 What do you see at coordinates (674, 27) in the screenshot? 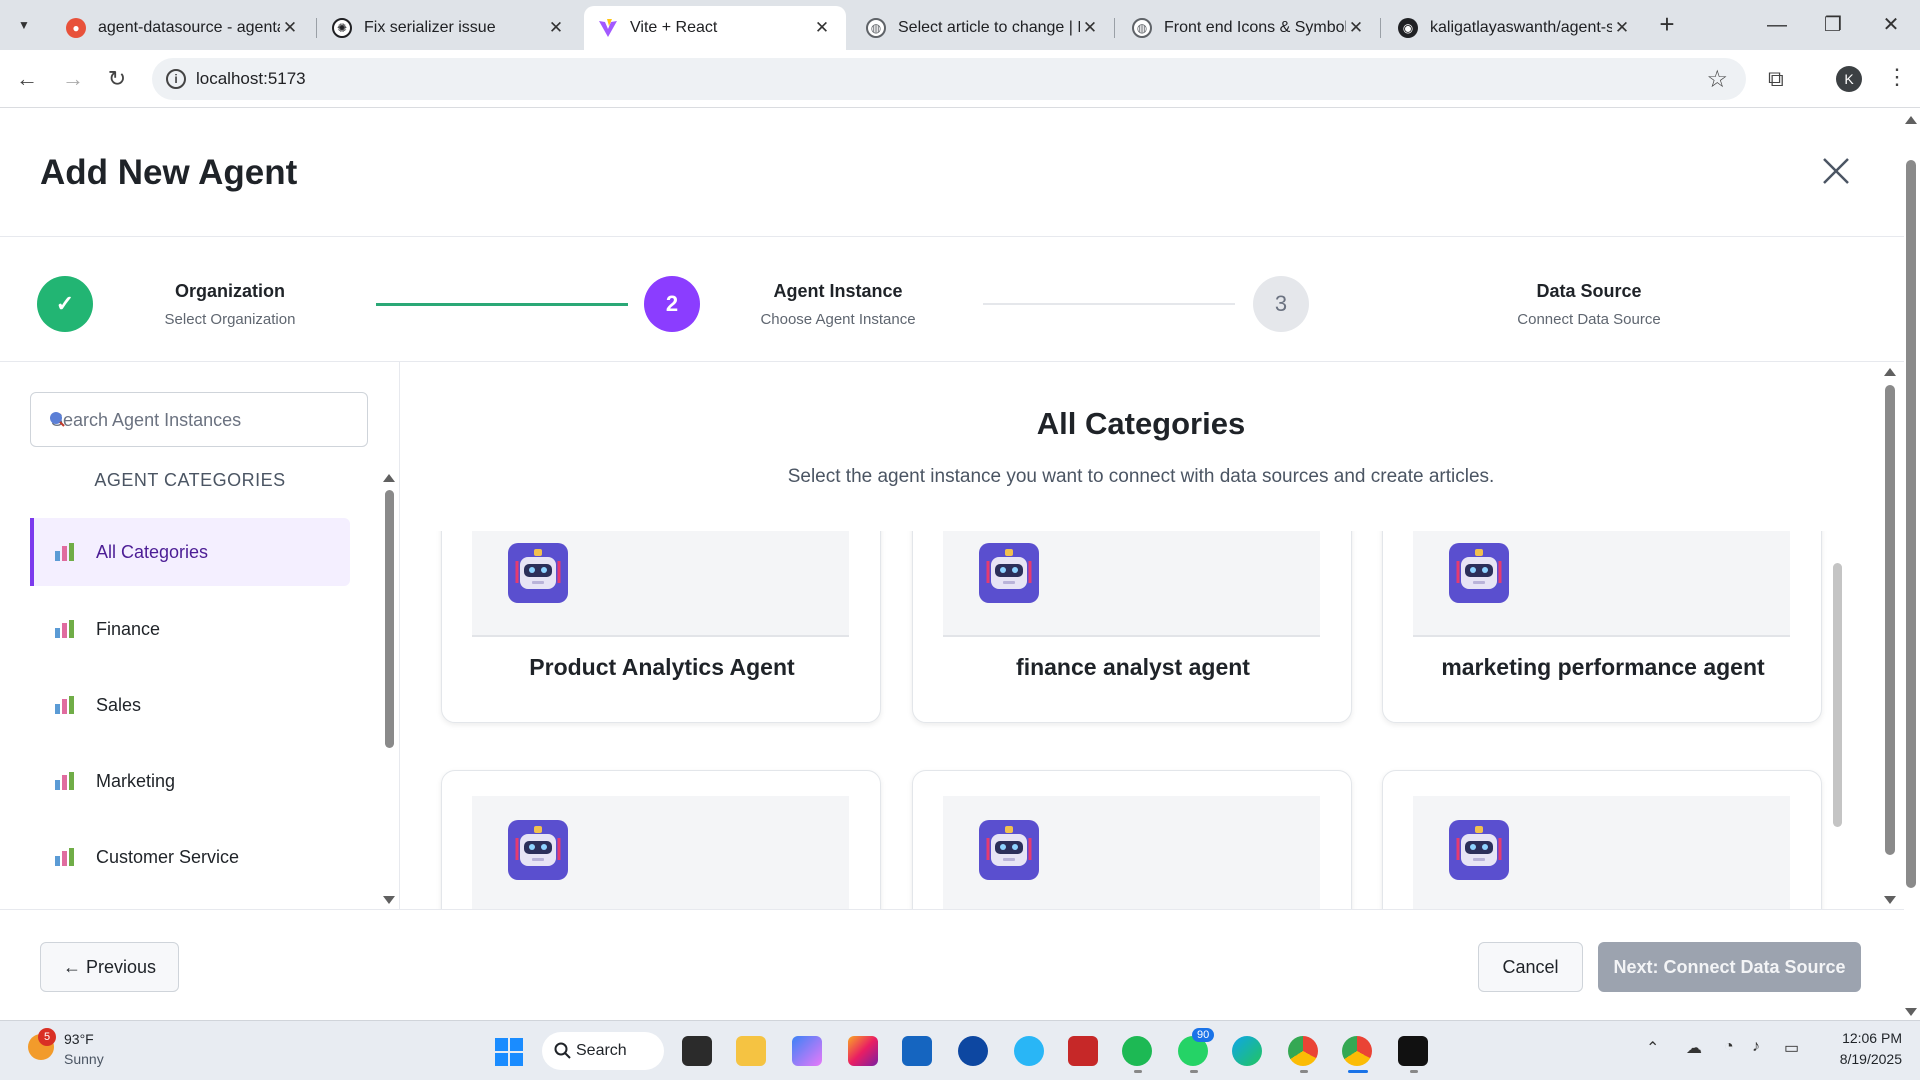
I see `tab-title: Vite + React` at bounding box center [674, 27].